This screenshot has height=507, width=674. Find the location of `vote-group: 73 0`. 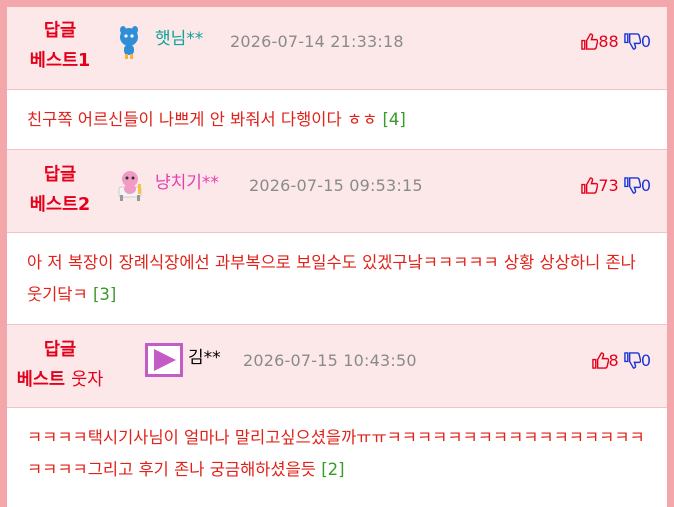

vote-group: 73 0 is located at coordinates (616, 186).